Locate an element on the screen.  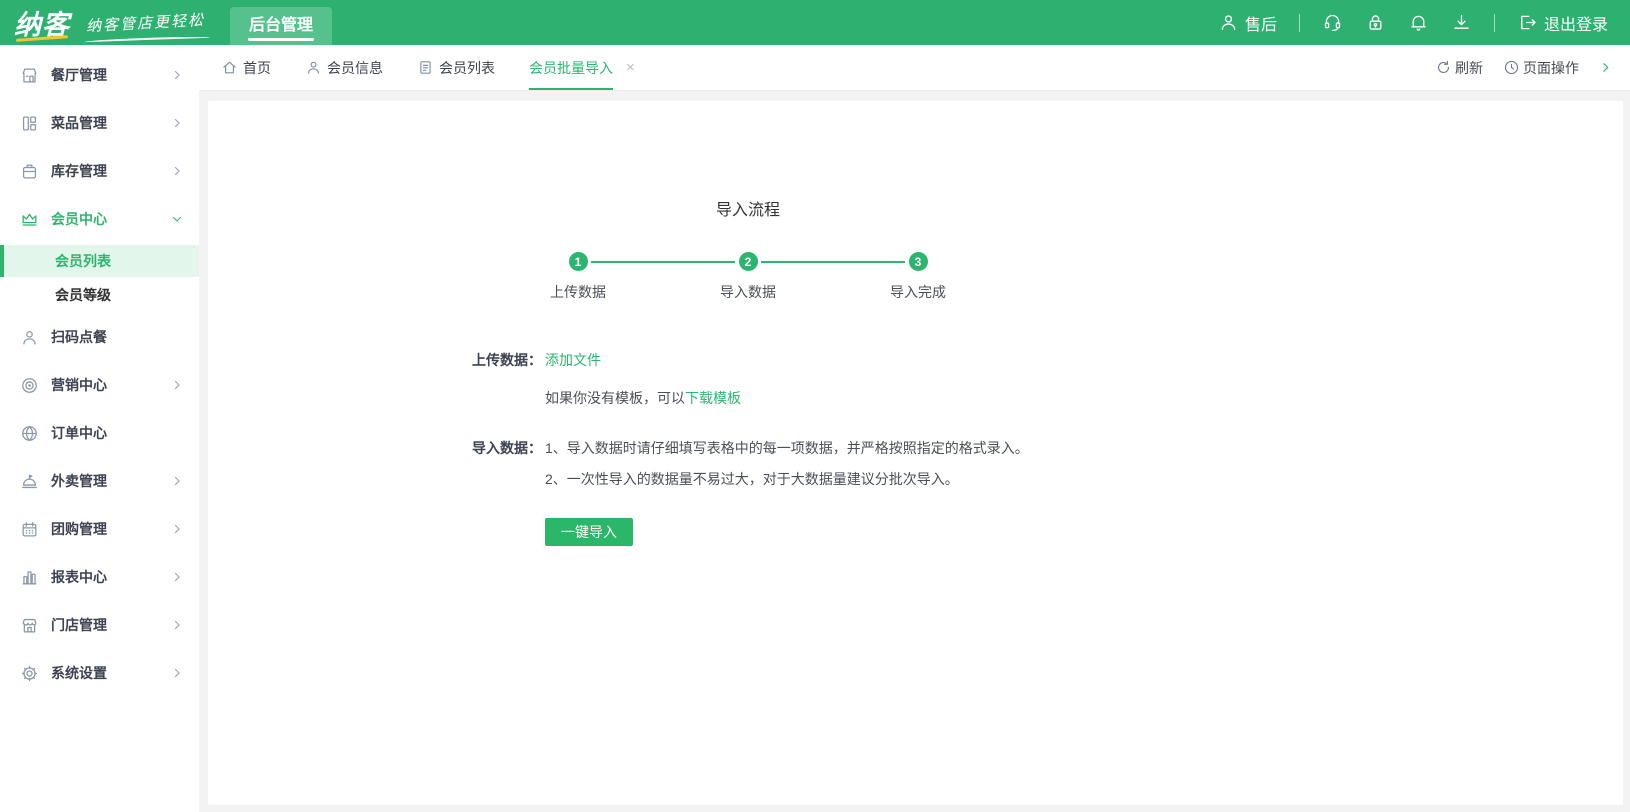
one-click-import-button: 一键导入 is located at coordinates (589, 532).